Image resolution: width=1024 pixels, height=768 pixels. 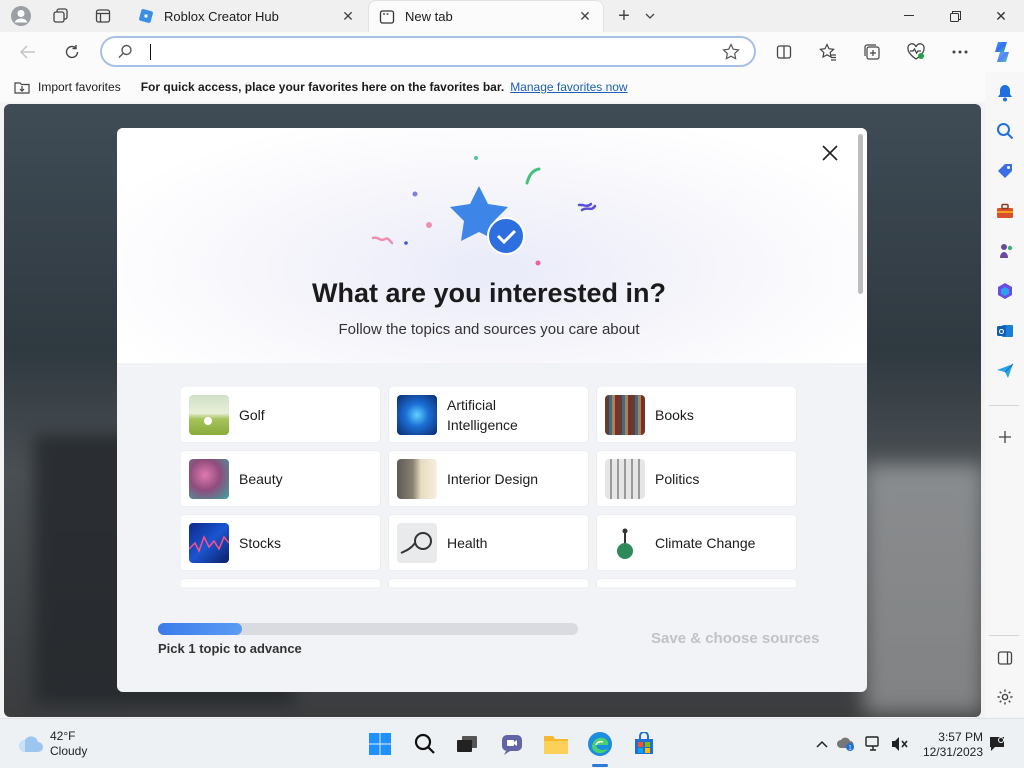 I want to click on clock-time: 3:57 PM, so click(x=960, y=737).